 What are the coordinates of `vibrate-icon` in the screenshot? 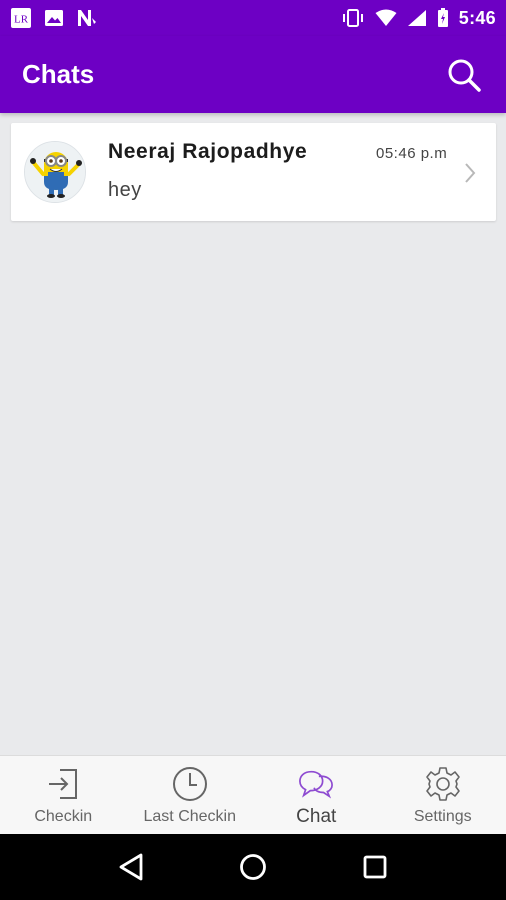 It's located at (353, 18).